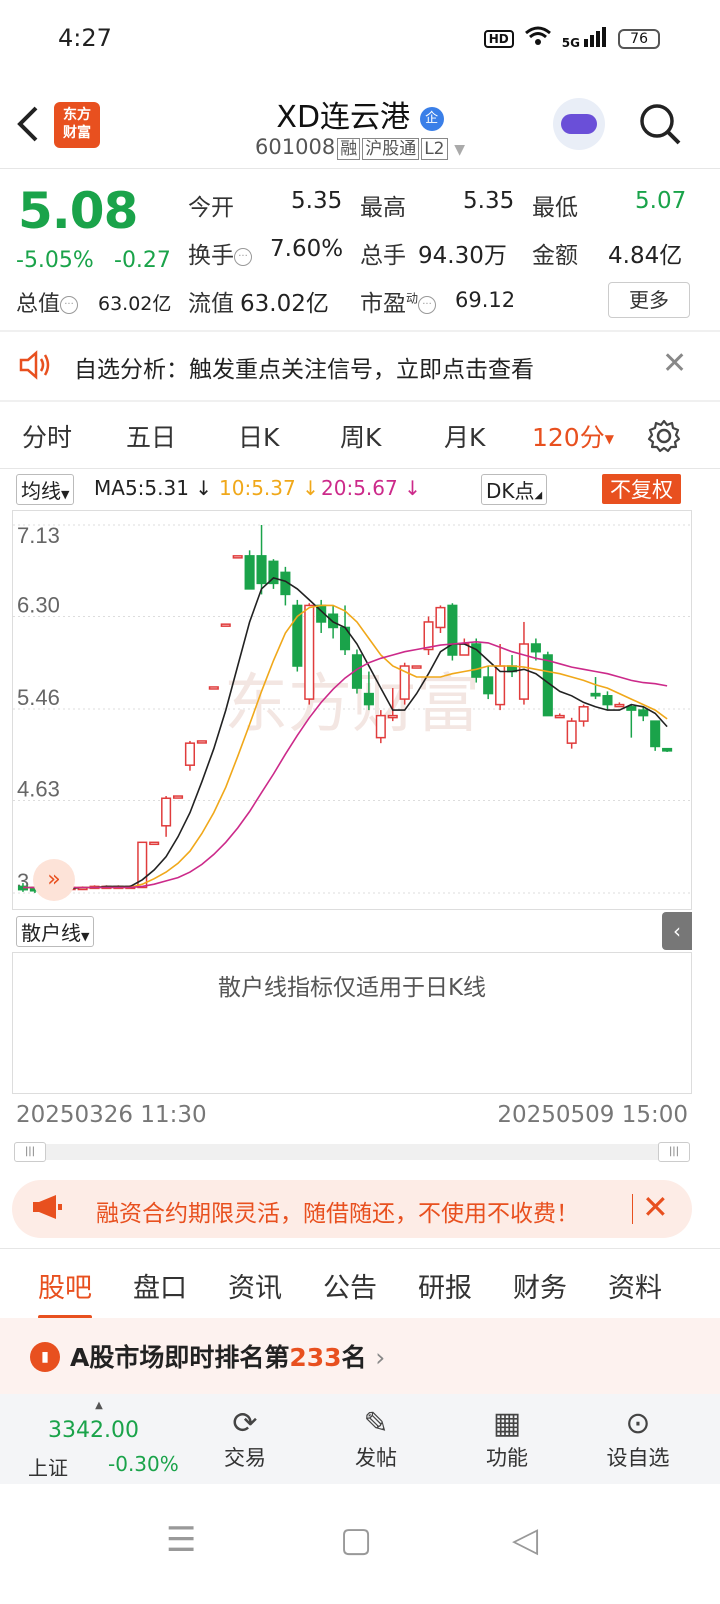 This screenshot has width=720, height=1604. I want to click on ma-select: 均线▼, so click(45, 489).